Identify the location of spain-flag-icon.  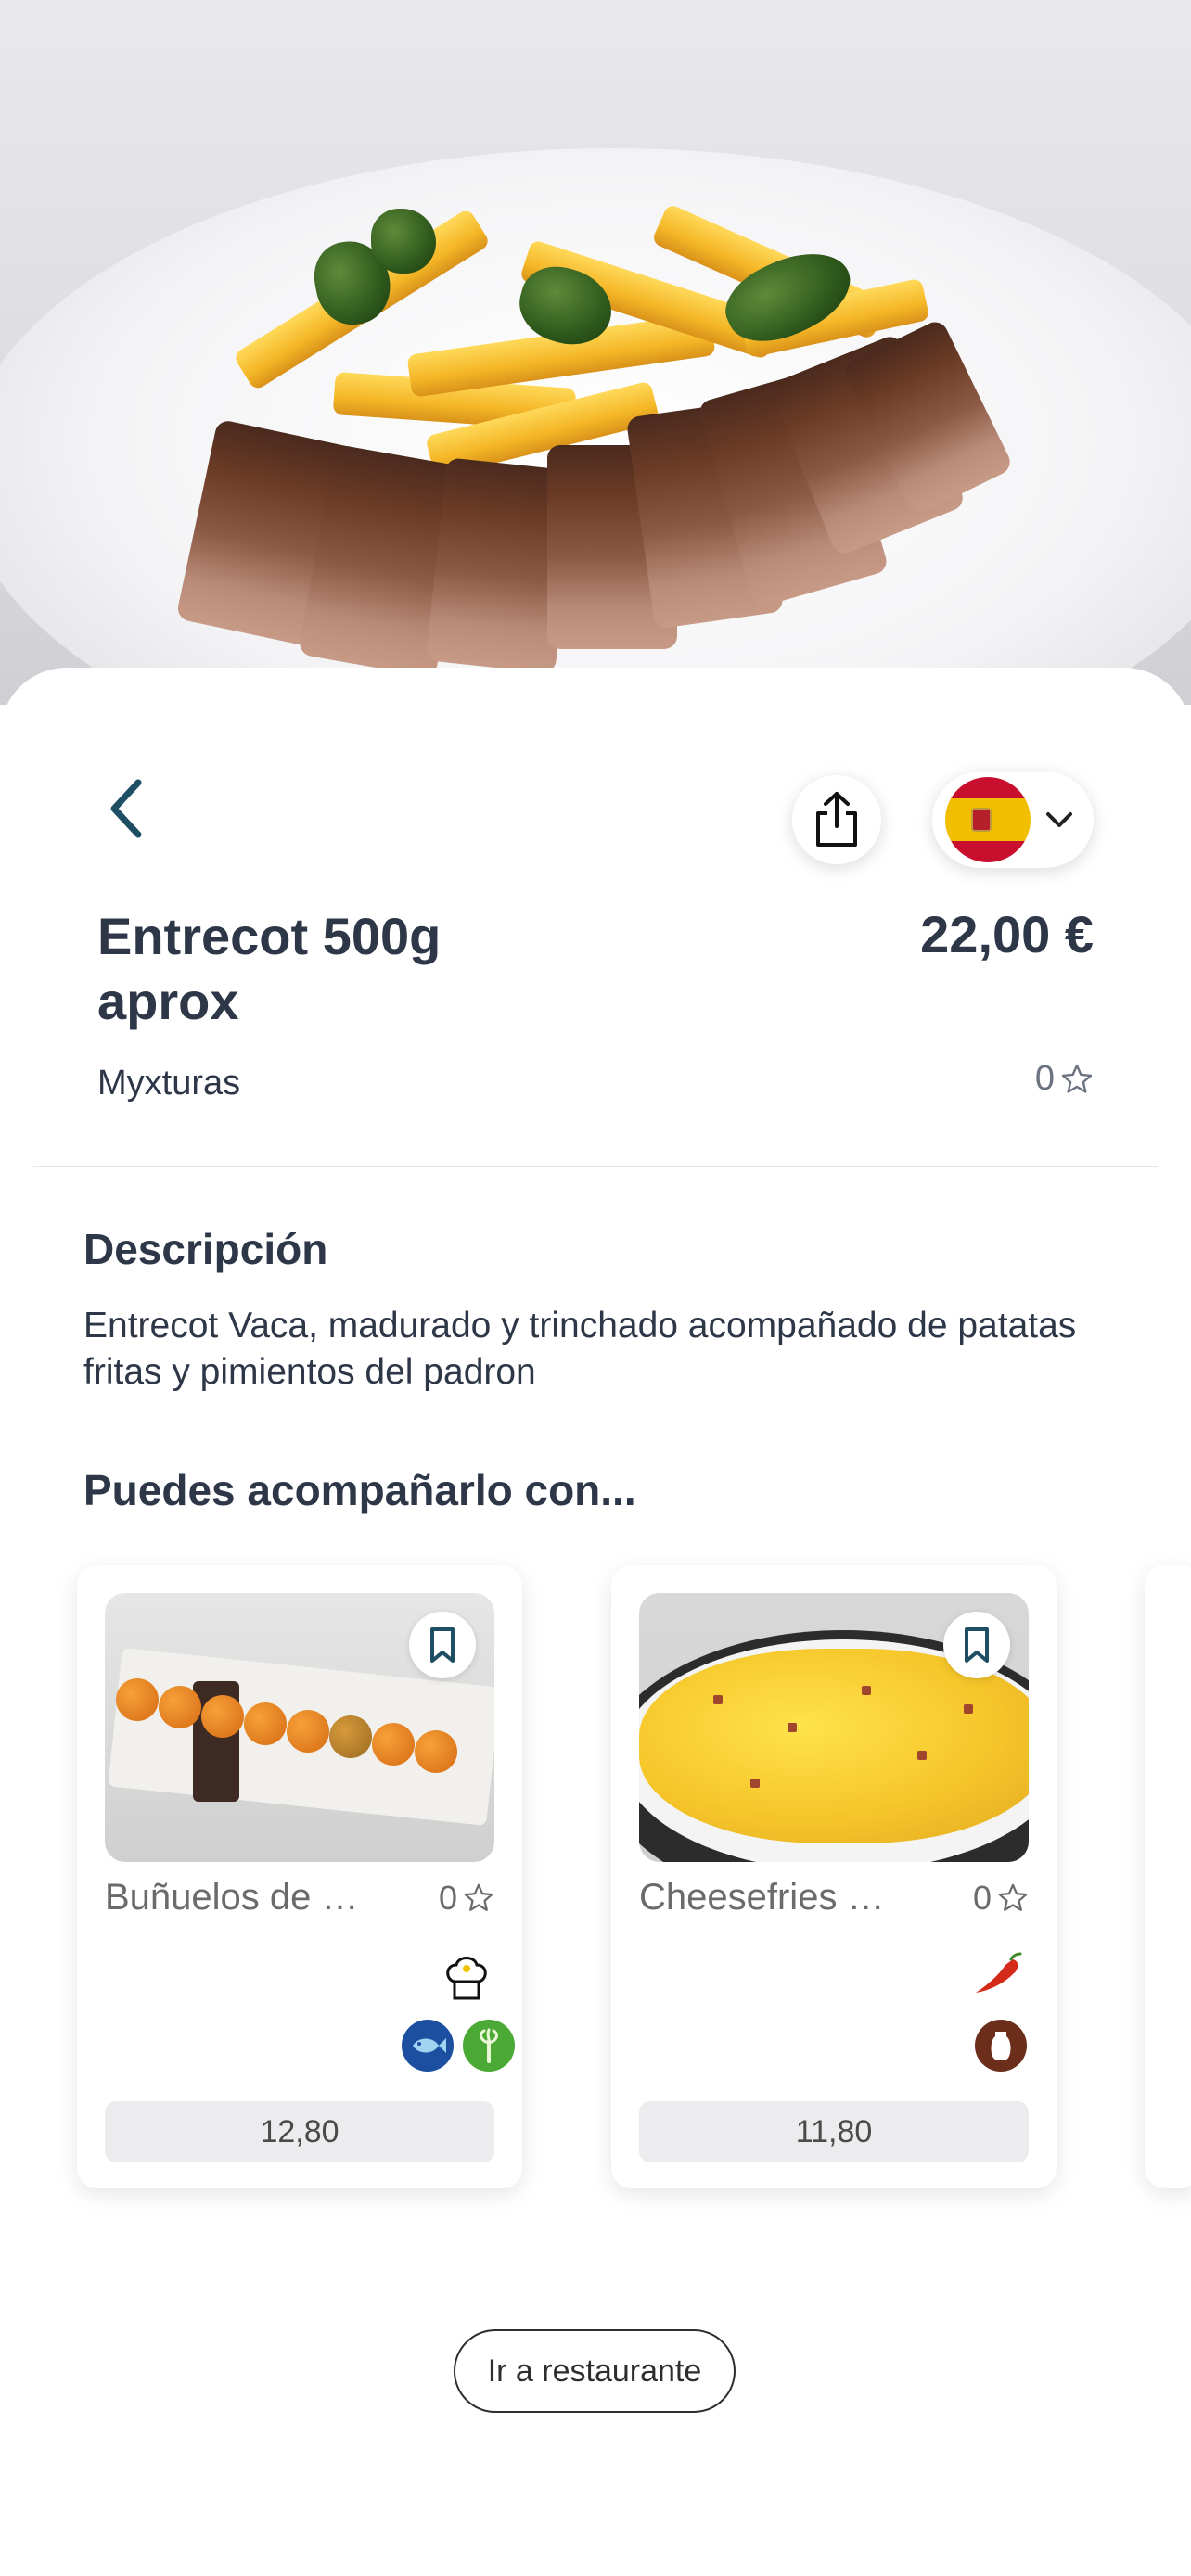
(988, 819).